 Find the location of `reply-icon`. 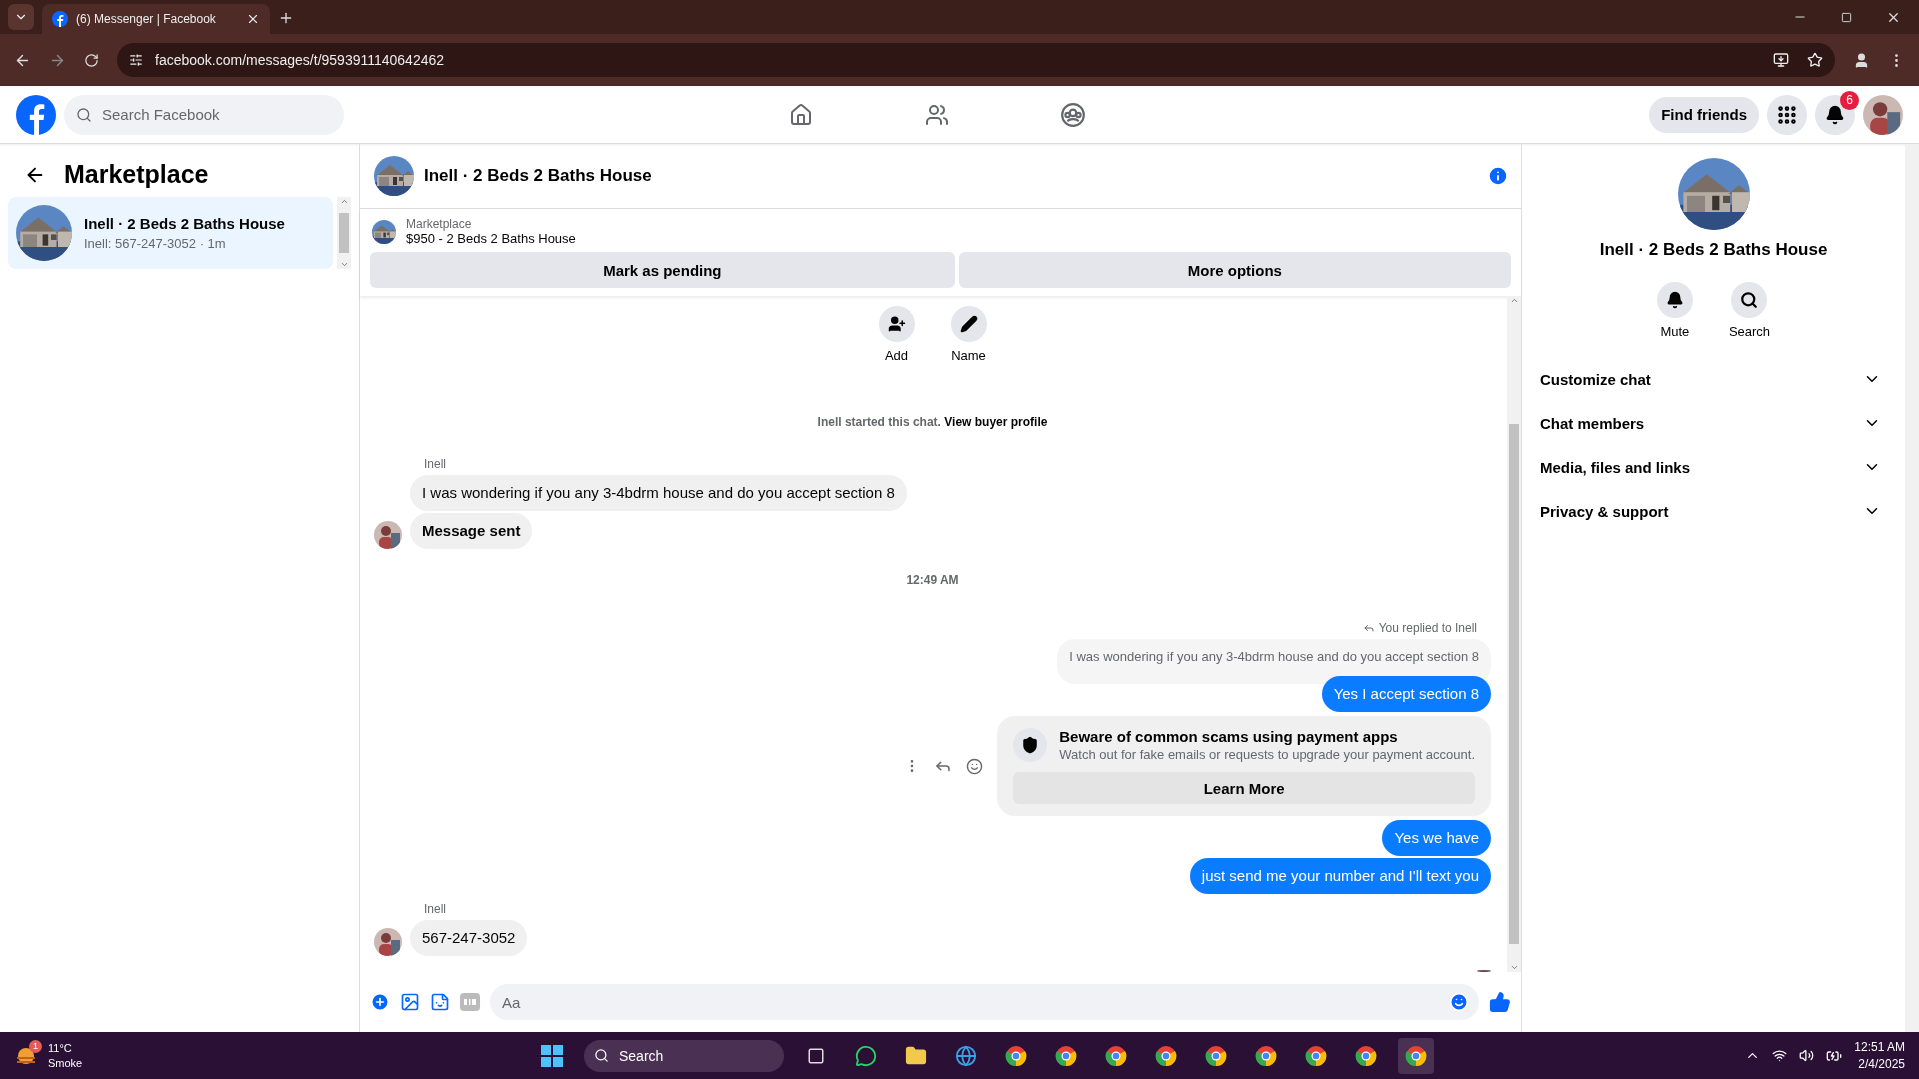

reply-icon is located at coordinates (1368, 628).